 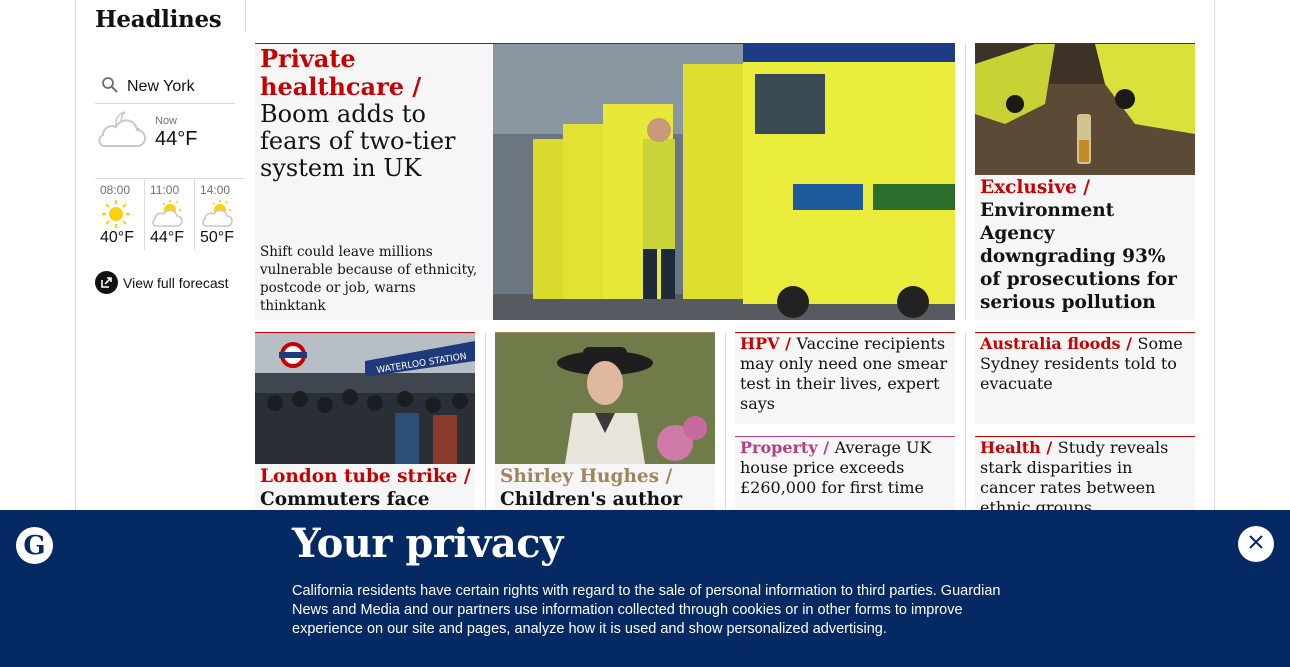 What do you see at coordinates (724, 182) in the screenshot?
I see `ambulance-photo` at bounding box center [724, 182].